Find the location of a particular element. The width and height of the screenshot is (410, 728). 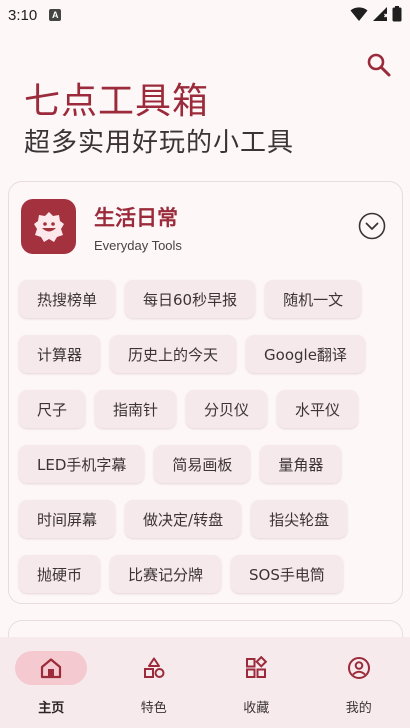

account-icon is located at coordinates (358, 668).